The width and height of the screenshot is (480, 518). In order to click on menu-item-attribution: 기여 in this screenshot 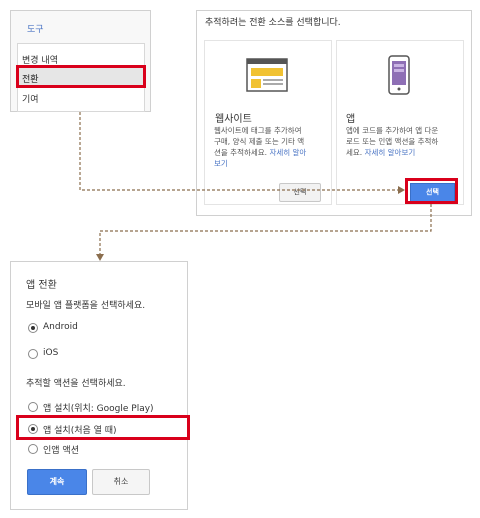, I will do `click(30, 98)`.